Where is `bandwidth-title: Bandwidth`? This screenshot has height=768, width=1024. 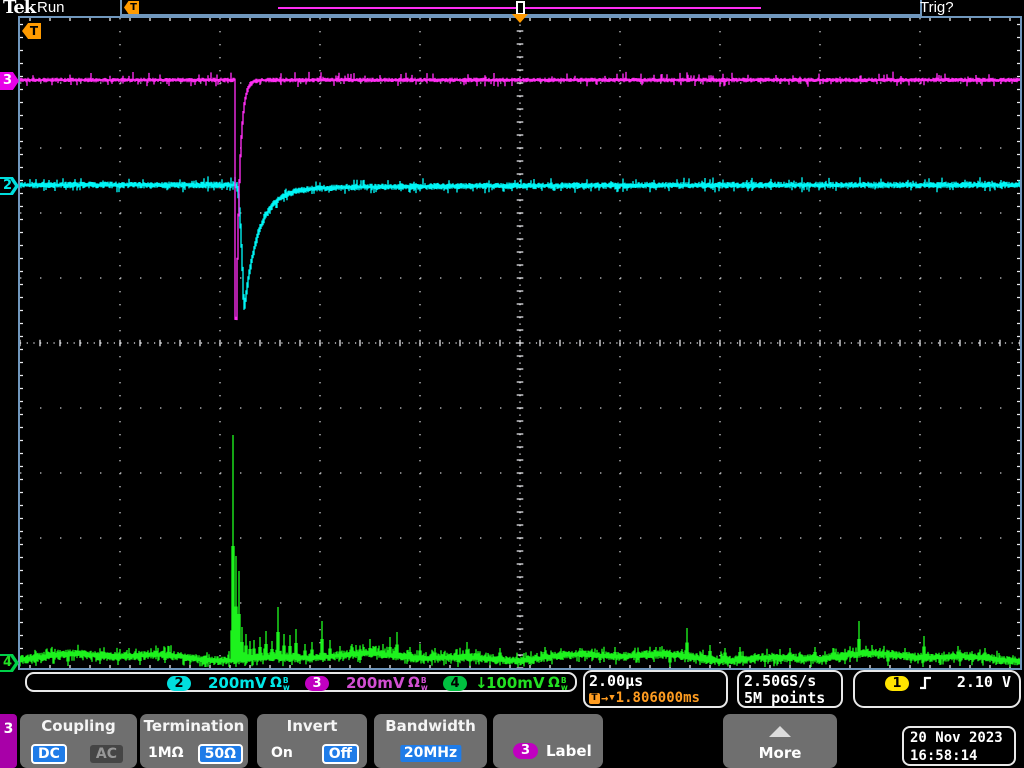
bandwidth-title: Bandwidth is located at coordinates (430, 726).